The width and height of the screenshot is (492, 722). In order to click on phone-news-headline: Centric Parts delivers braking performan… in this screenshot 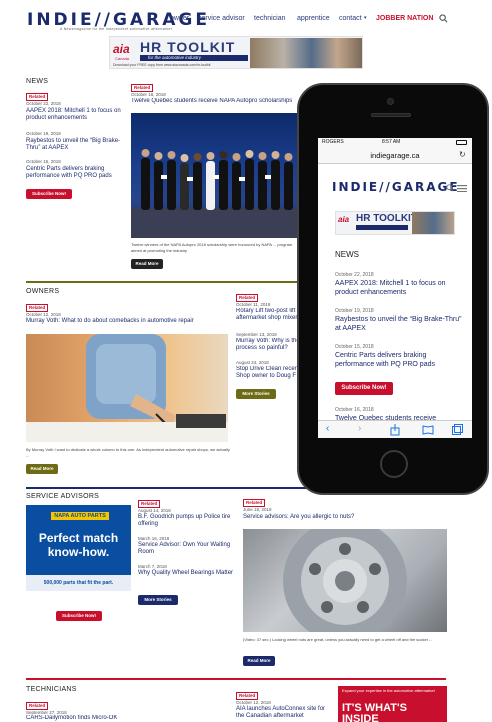, I will do `click(400, 360)`.